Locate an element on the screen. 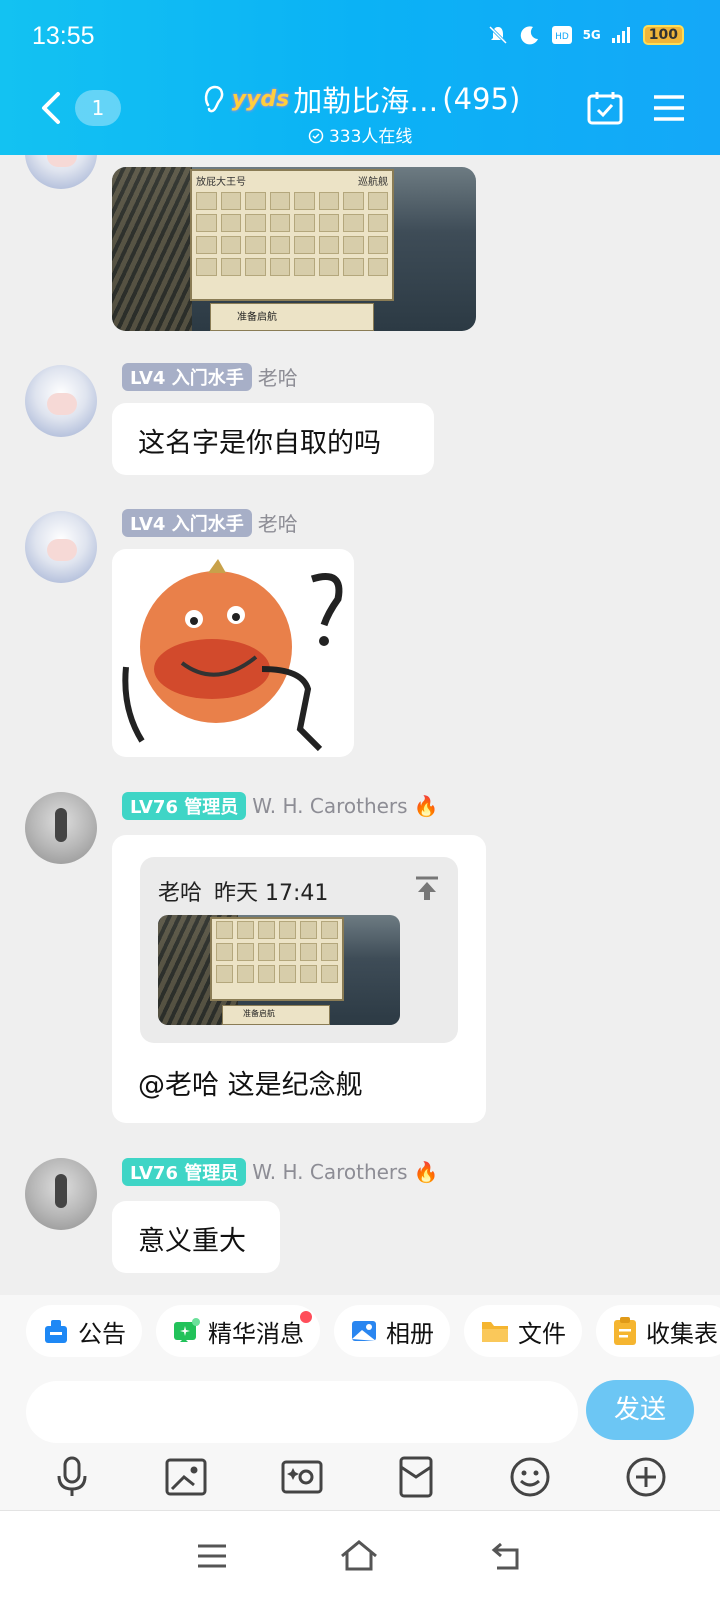 This screenshot has width=720, height=1600. confused-tomato-sticker is located at coordinates (232, 655).